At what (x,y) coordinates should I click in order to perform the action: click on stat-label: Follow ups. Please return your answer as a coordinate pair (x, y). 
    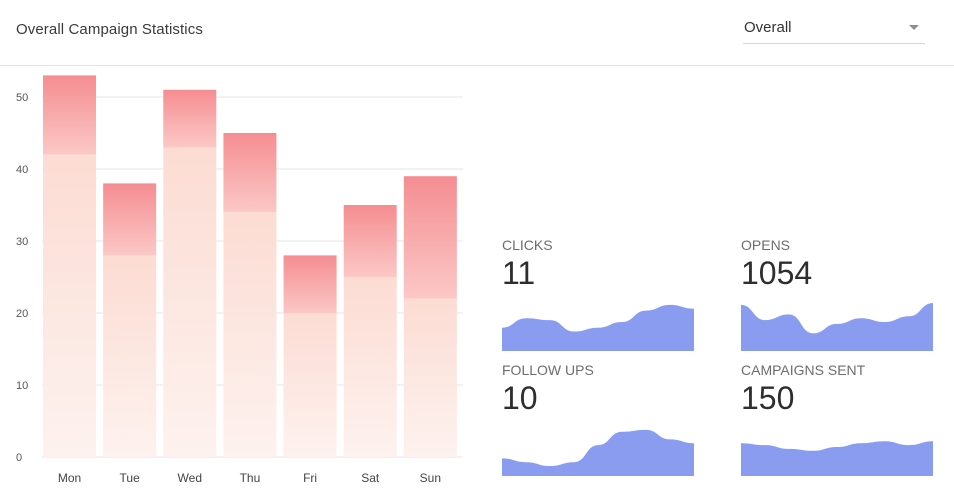
    Looking at the image, I should click on (548, 370).